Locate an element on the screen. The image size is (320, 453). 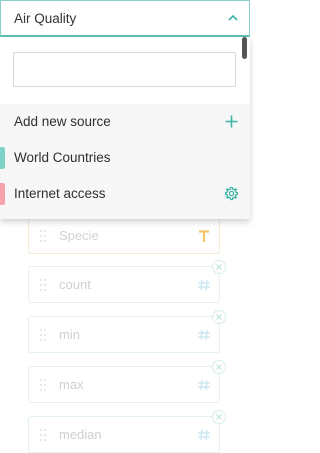
chevron-up-icon is located at coordinates (233, 18).